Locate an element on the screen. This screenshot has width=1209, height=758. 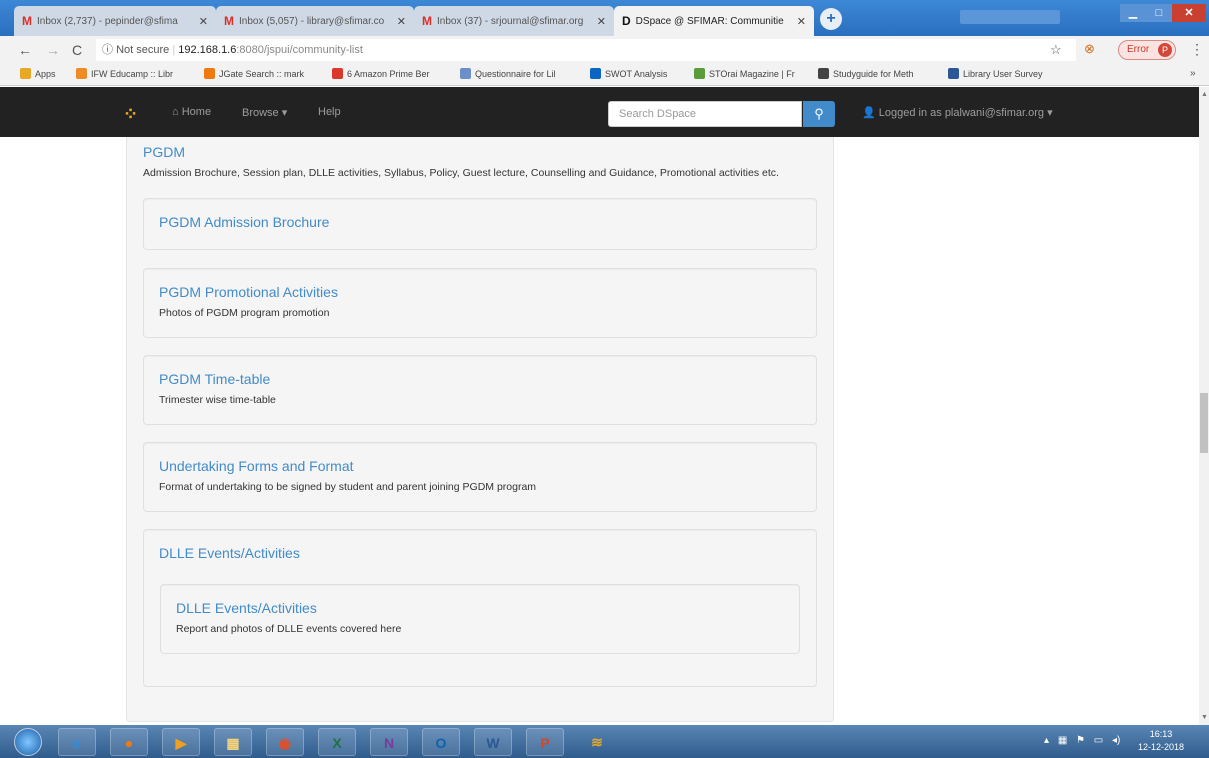
subcommunity-link: PGDM Promotional Activities is located at coordinates (248, 292).